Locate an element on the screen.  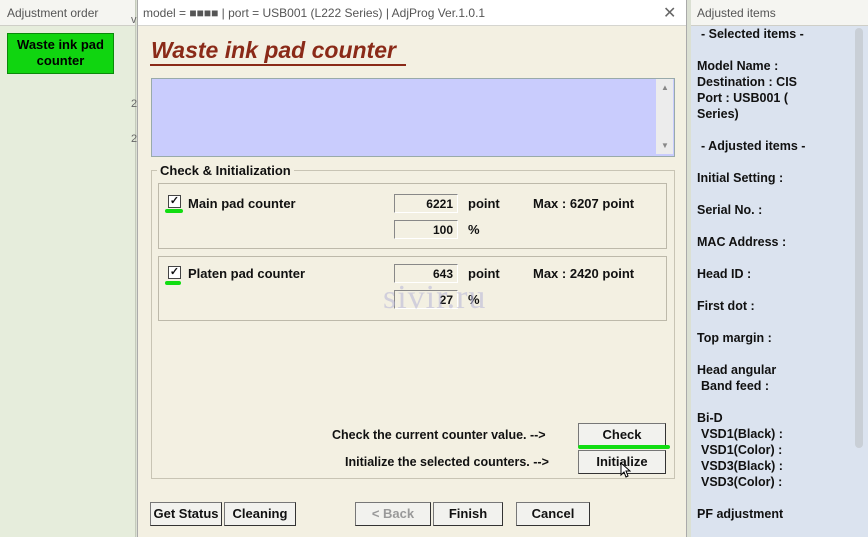
adjusted-item: PF adjustment is located at coordinates (740, 514).